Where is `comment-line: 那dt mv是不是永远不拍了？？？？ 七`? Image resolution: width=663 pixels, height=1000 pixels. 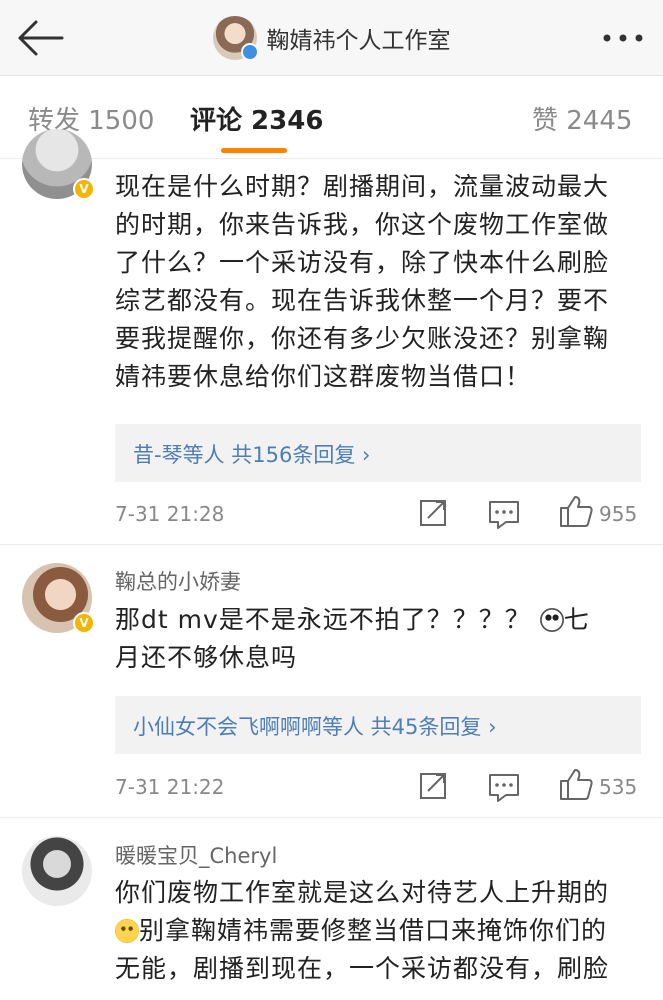
comment-line: 那dt mv是不是永远不拍了？？？？ 七 is located at coordinates (380, 620).